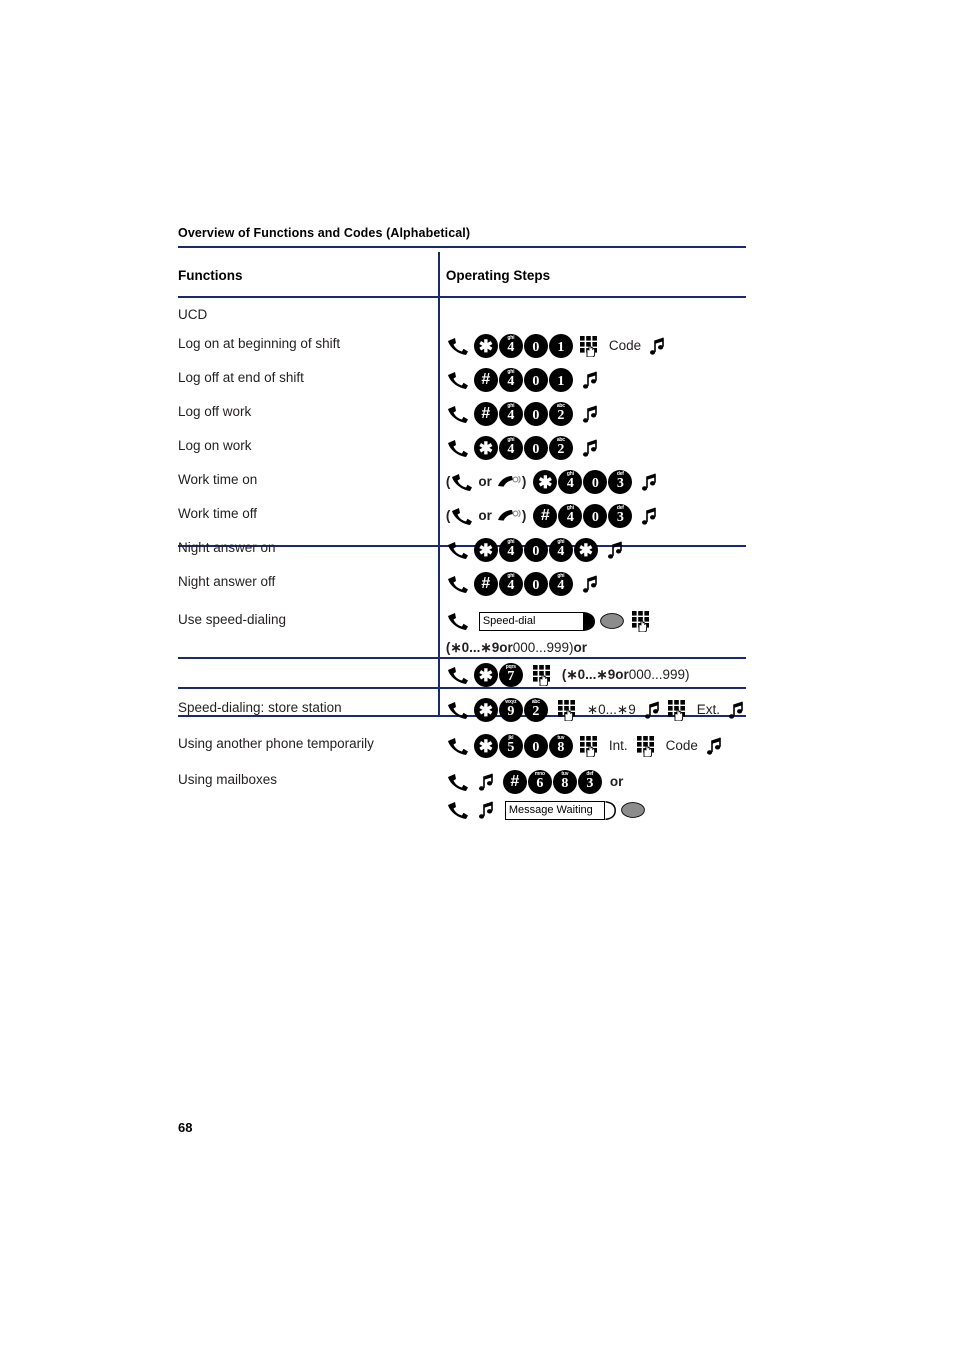 The image size is (954, 1351). I want to click on table-row: UCD, so click(462, 312).